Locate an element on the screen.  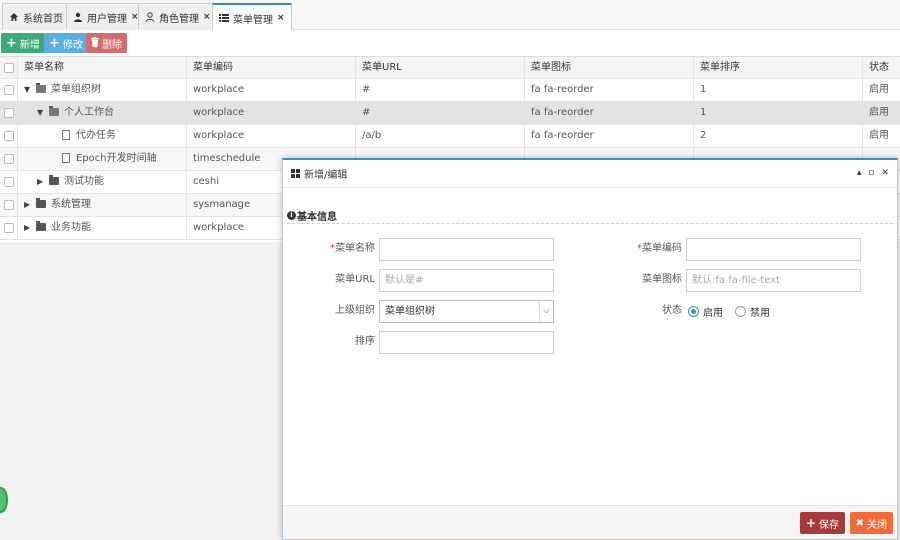
windows-icon is located at coordinates (295, 173).